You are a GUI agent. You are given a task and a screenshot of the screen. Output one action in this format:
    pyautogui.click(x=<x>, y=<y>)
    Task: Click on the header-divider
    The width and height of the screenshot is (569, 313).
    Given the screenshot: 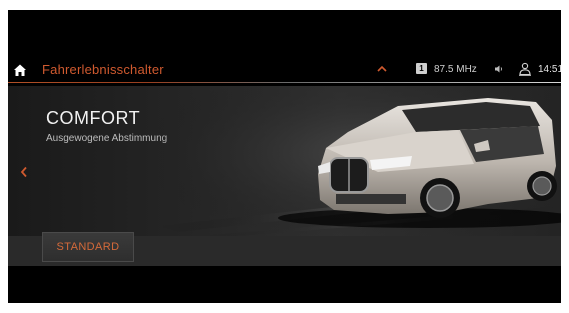 What is the action you would take?
    pyautogui.click(x=284, y=82)
    